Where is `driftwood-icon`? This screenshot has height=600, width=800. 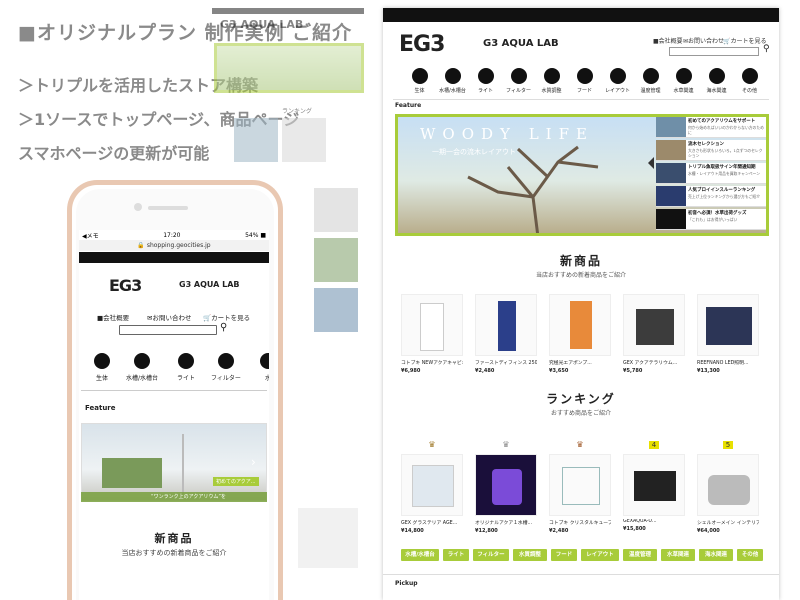 driftwood-icon is located at coordinates (617, 76).